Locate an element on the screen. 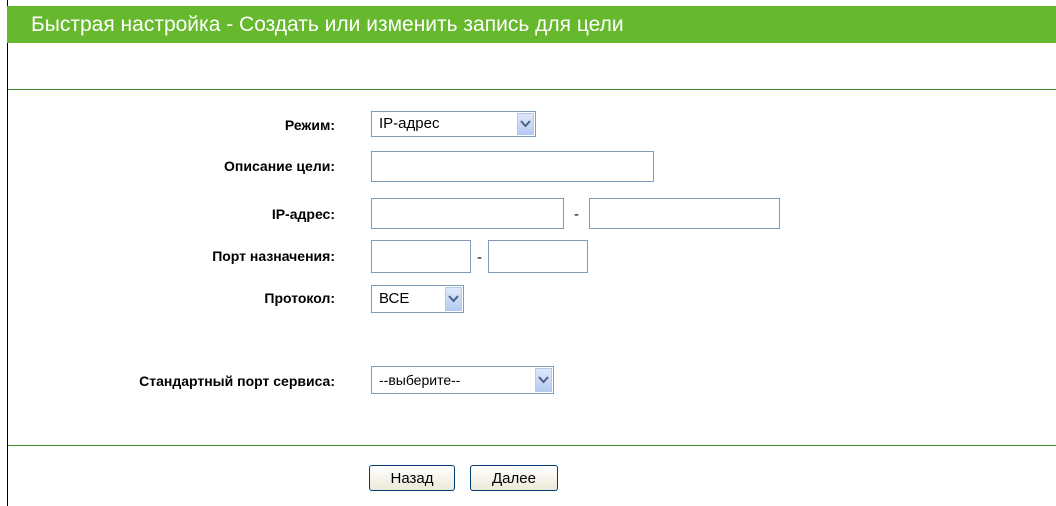 The image size is (1056, 506). divider-top is located at coordinates (532, 89).